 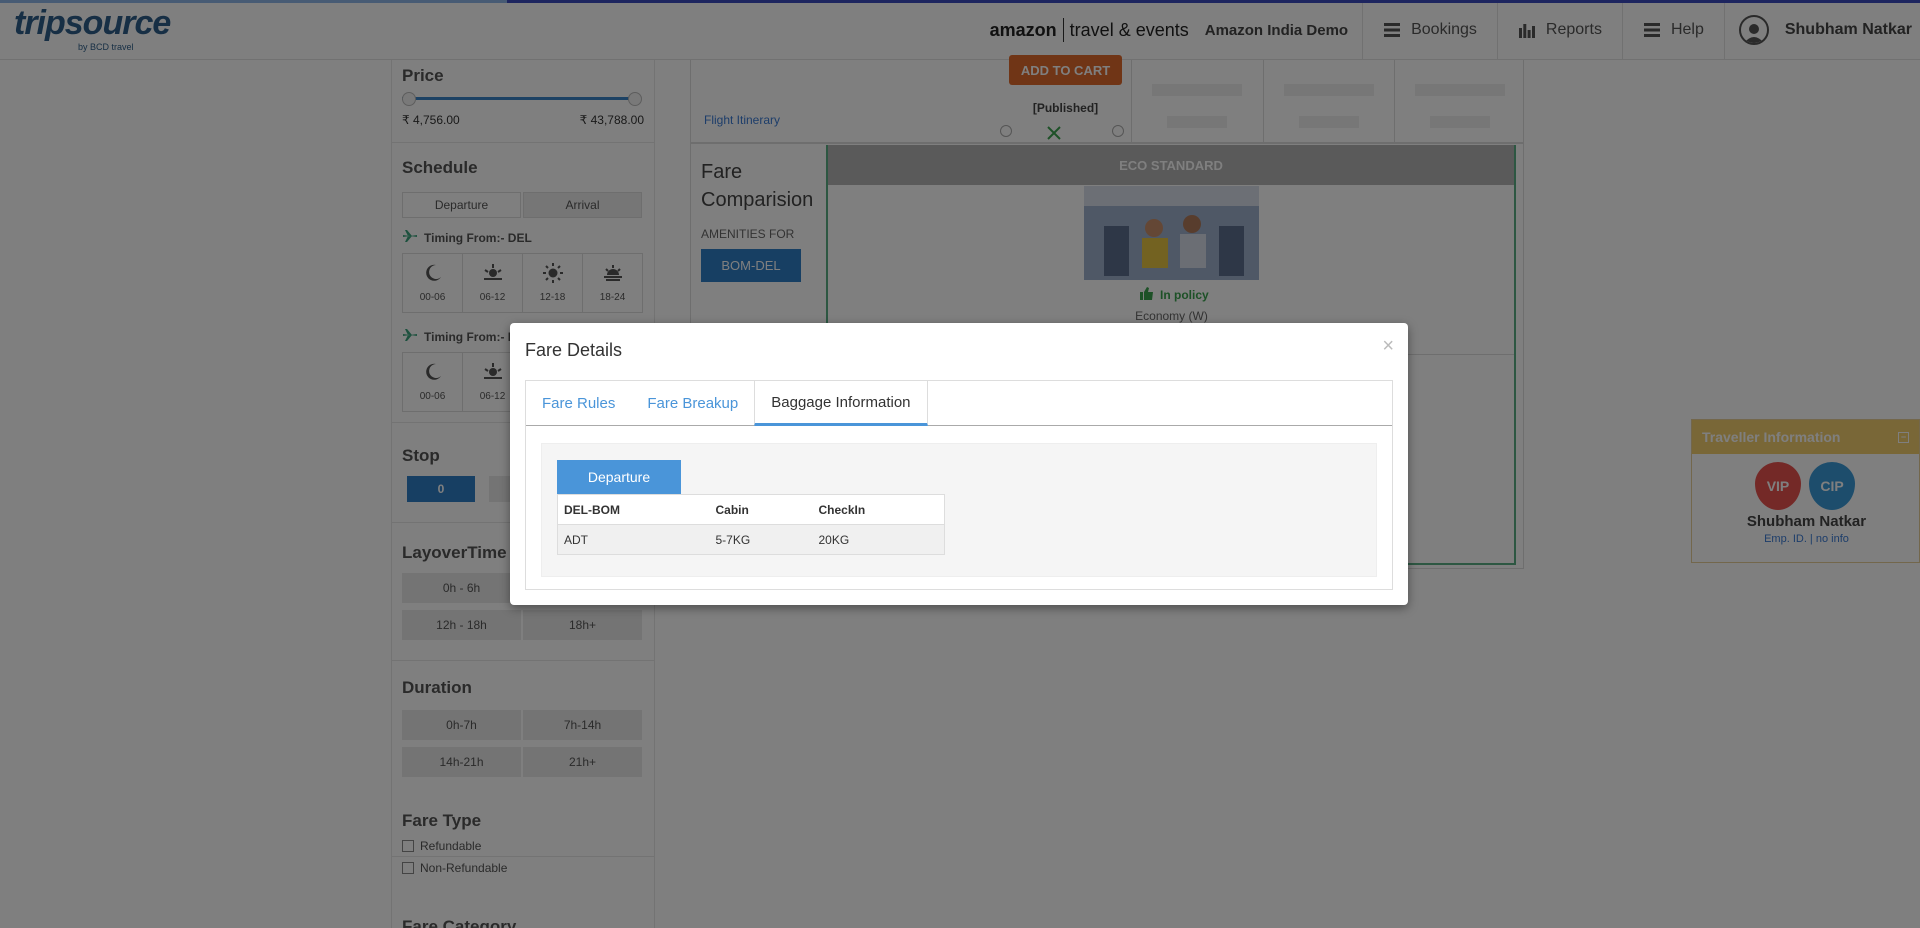 What do you see at coordinates (633, 509) in the screenshot?
I see `table-header-route: DEL-BOM` at bounding box center [633, 509].